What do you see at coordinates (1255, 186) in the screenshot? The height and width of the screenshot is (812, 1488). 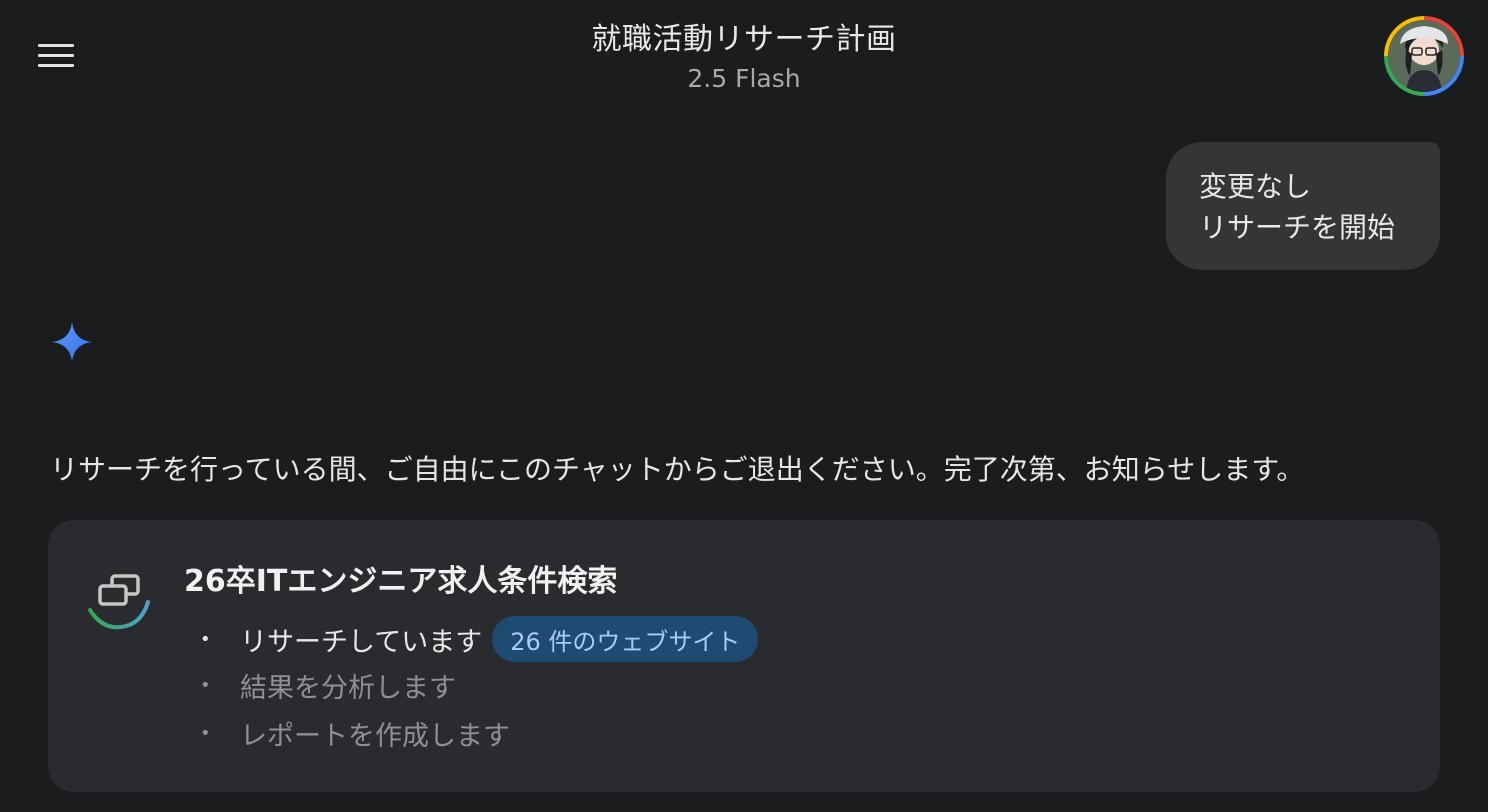 I see `user-message-line: 変更なし` at bounding box center [1255, 186].